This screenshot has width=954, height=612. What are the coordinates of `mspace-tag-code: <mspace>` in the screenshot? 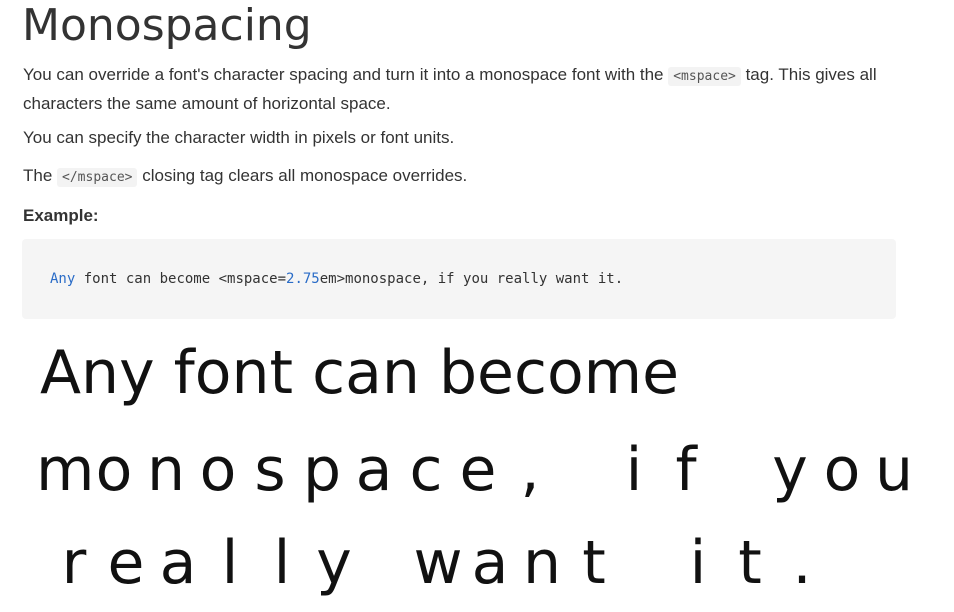 It's located at (704, 76).